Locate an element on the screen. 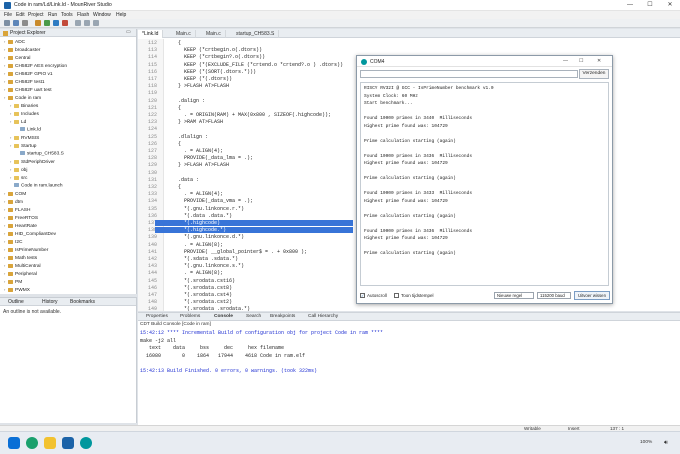 This screenshot has height=454, width=680. tree-item: › I2C is located at coordinates (13, 242).